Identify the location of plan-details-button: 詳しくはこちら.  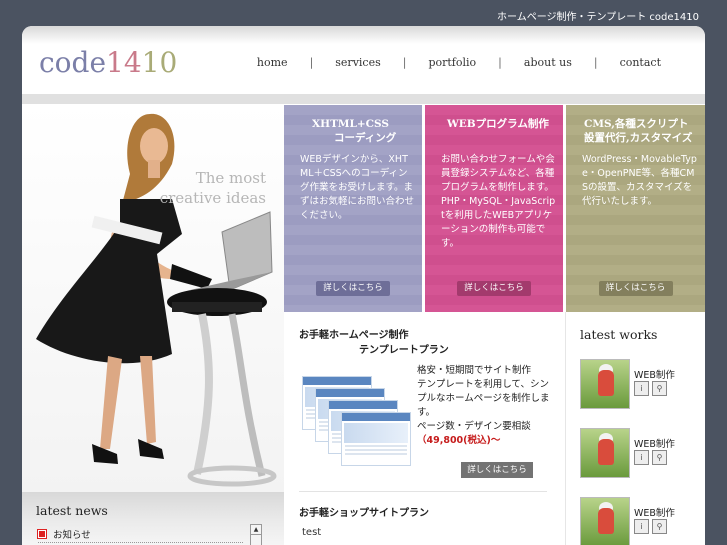
(497, 470).